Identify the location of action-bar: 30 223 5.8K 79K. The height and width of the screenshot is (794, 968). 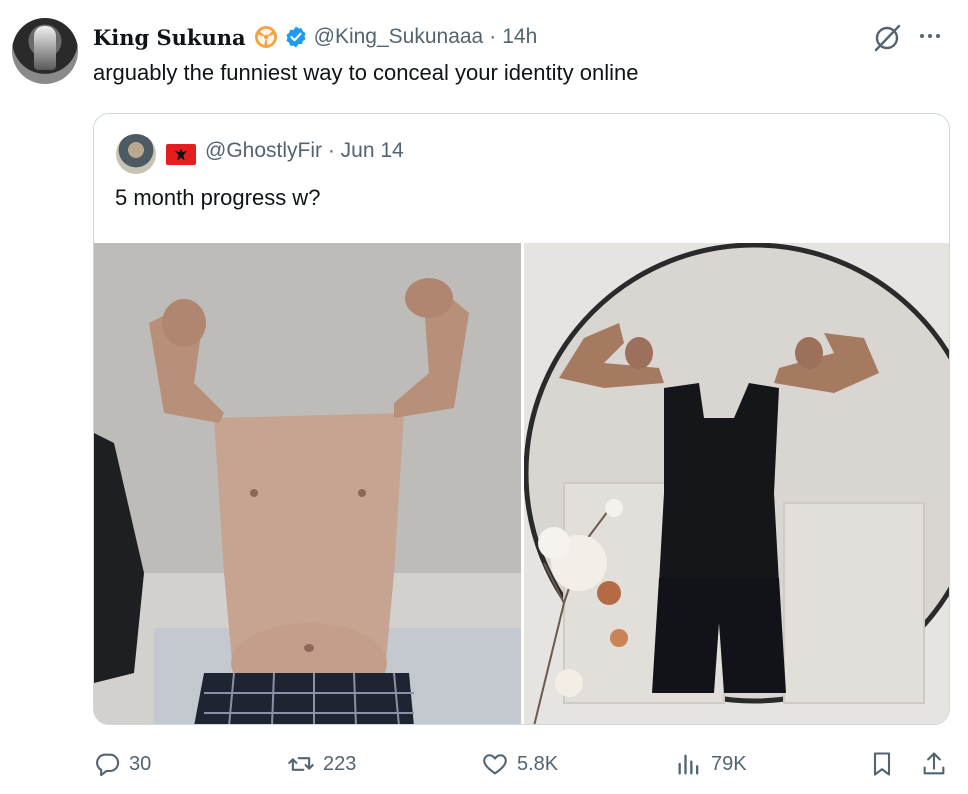
(484, 764).